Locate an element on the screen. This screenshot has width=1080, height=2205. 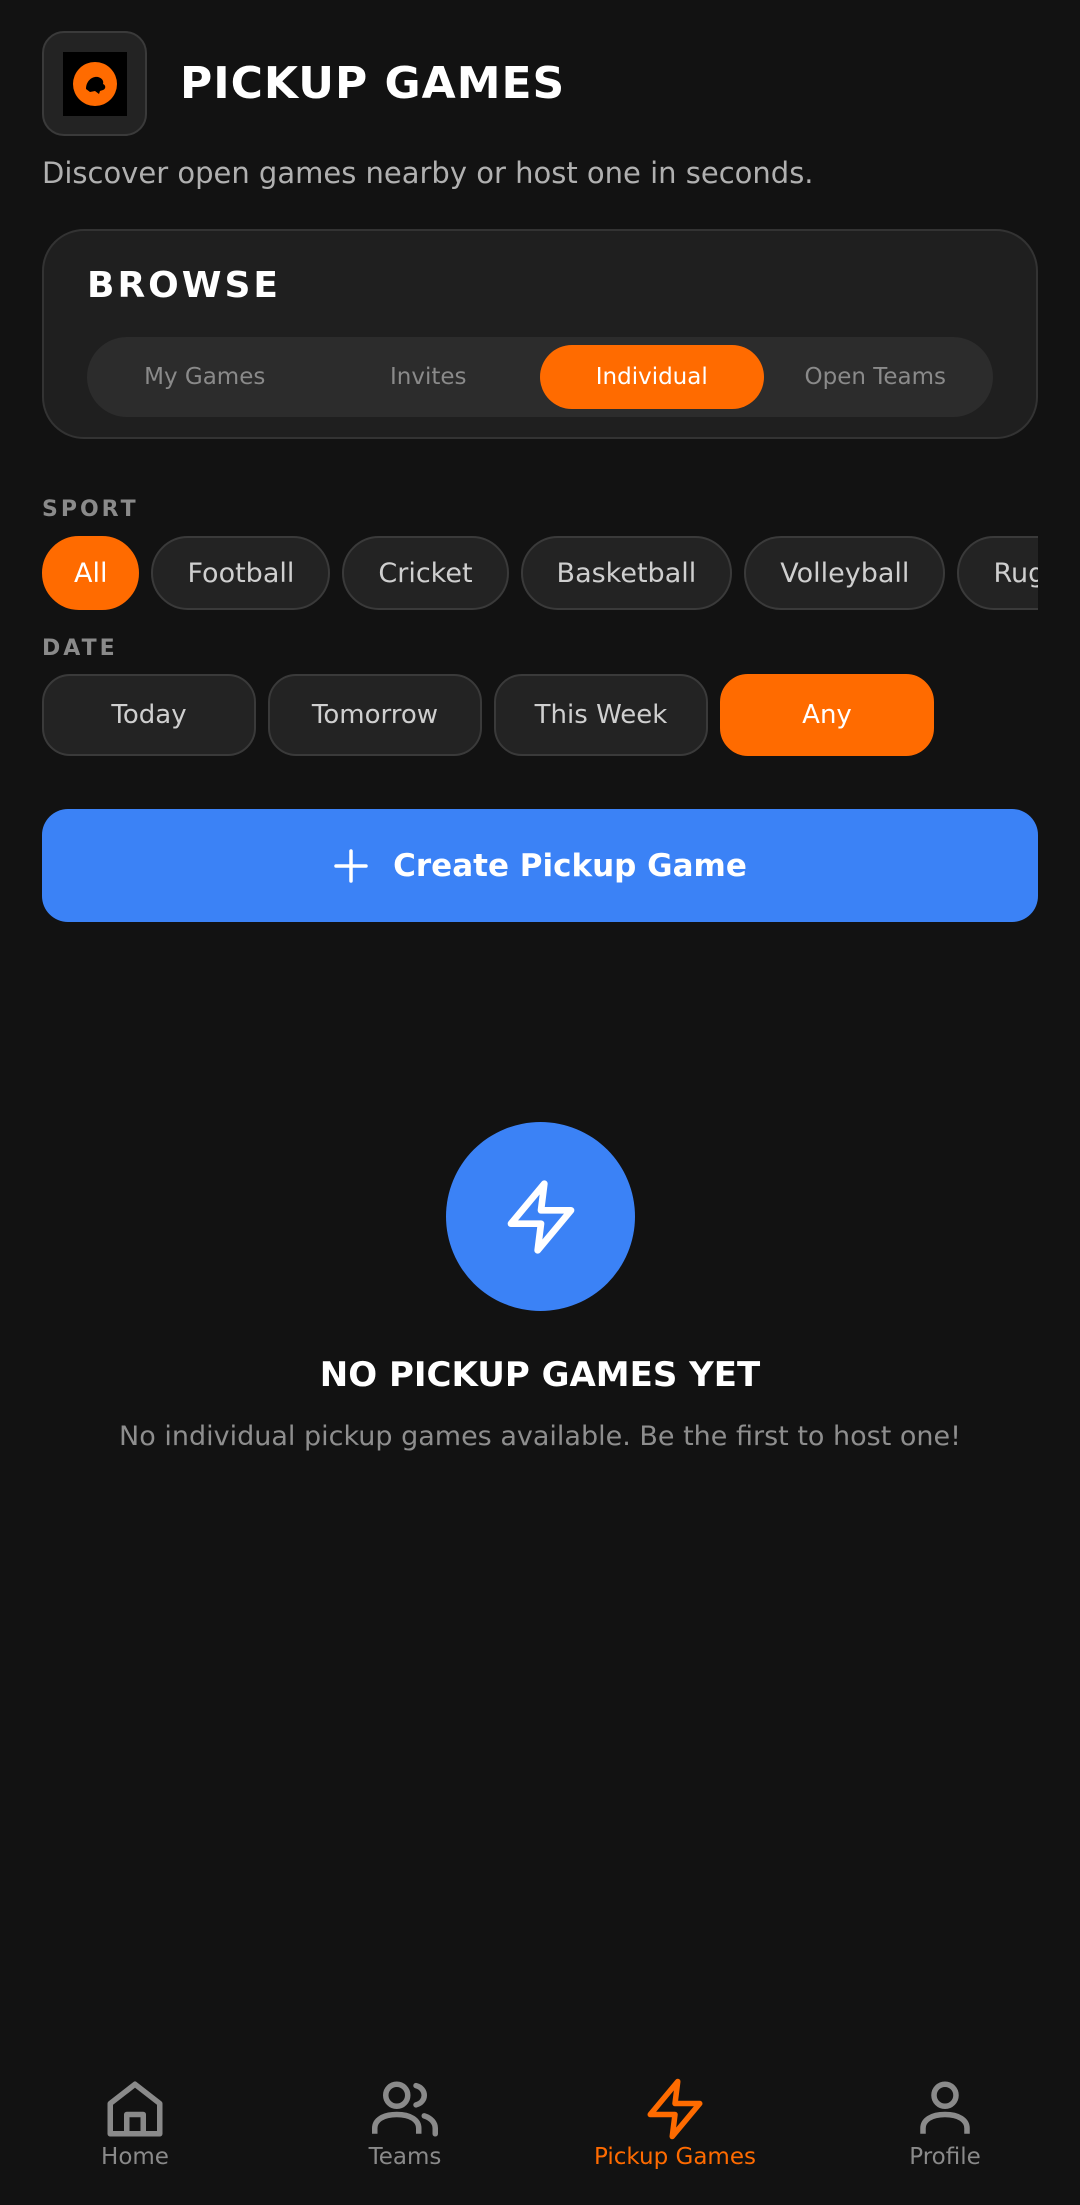
sport-chip-all: All is located at coordinates (91, 573).